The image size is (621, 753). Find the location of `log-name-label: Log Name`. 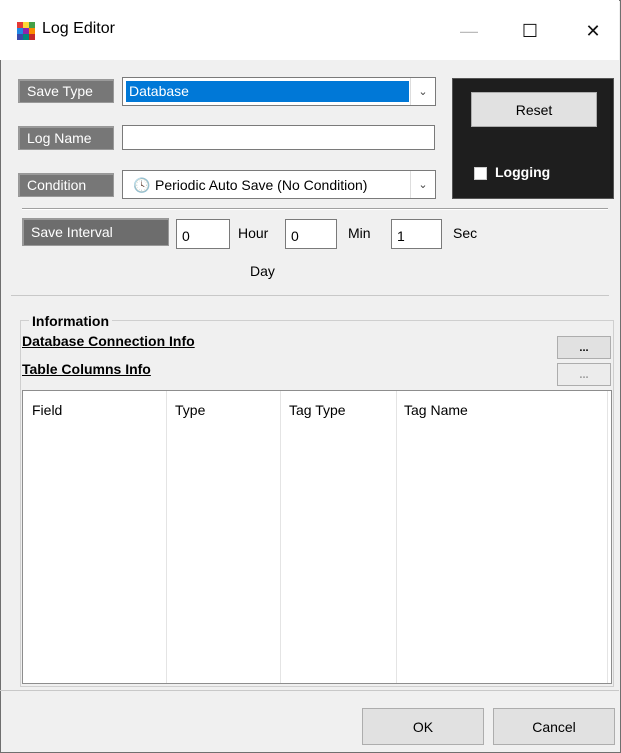

log-name-label: Log Name is located at coordinates (66, 138).